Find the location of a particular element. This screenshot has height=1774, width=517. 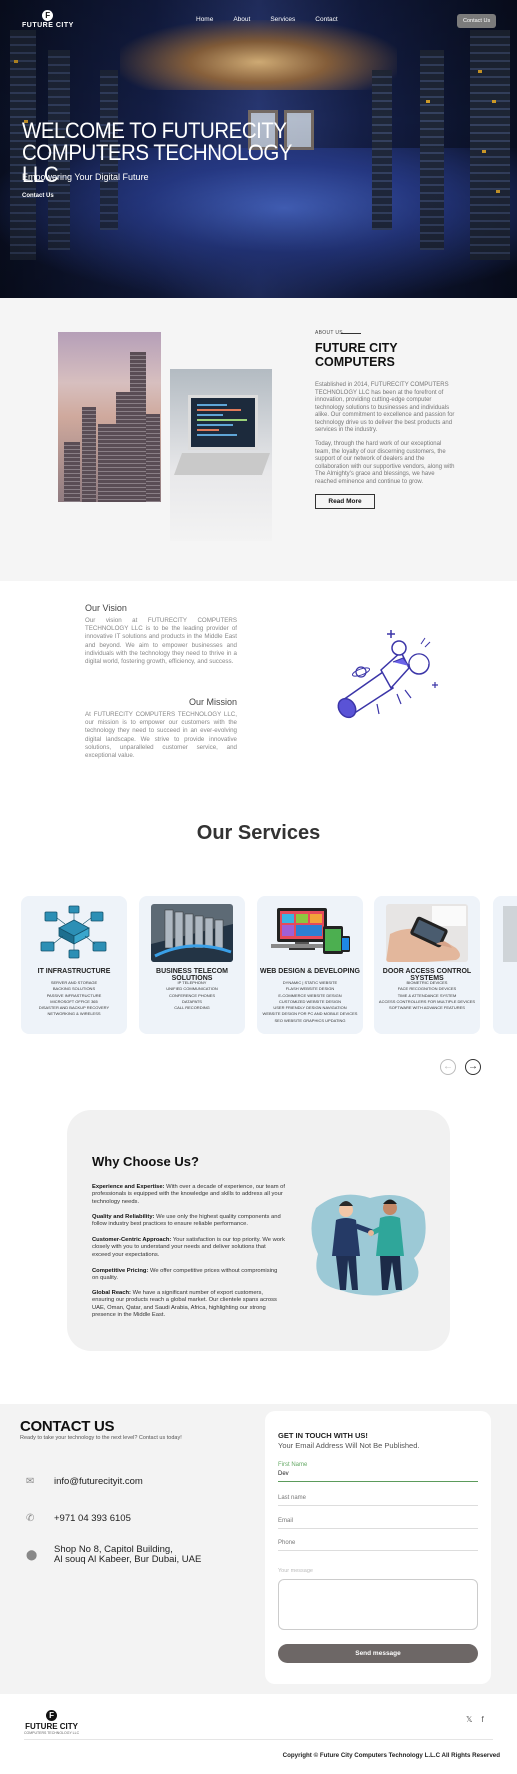

x-twitter-icon: 𝕏 is located at coordinates (469, 1719).